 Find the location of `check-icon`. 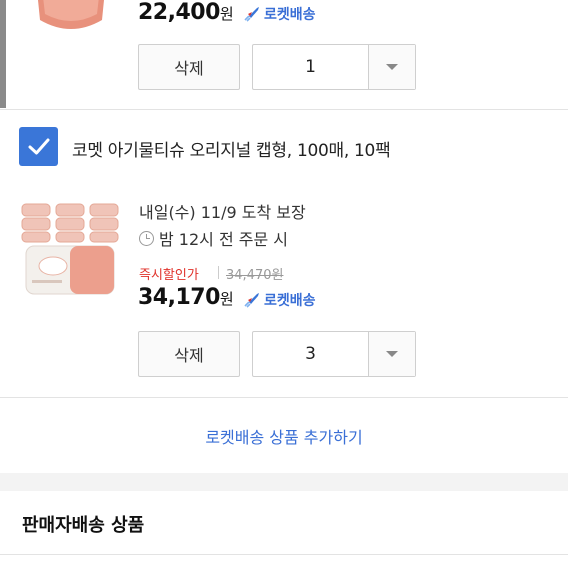

check-icon is located at coordinates (38, 146).